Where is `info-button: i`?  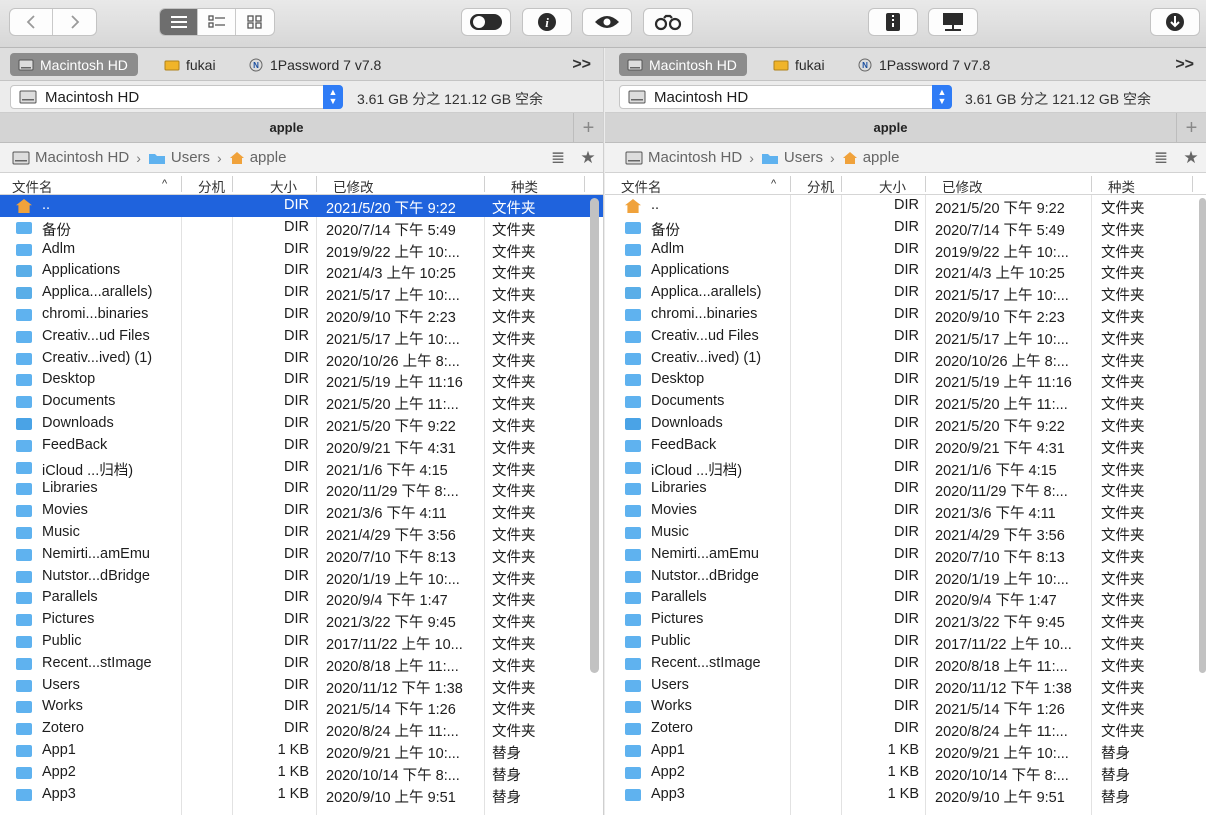 info-button: i is located at coordinates (547, 22).